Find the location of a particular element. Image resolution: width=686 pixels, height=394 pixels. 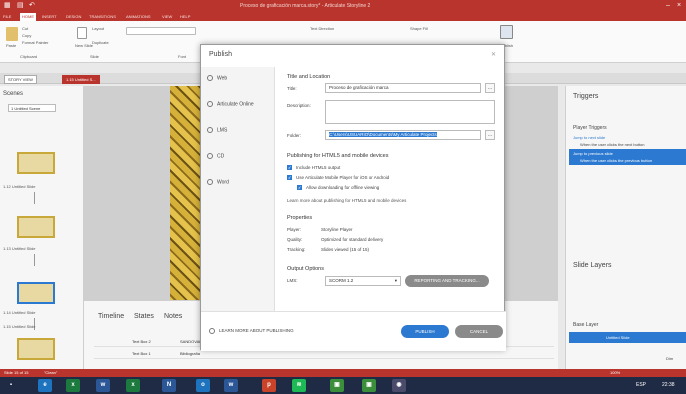

story-view-tab: STORY VIEW is located at coordinates (20, 79).